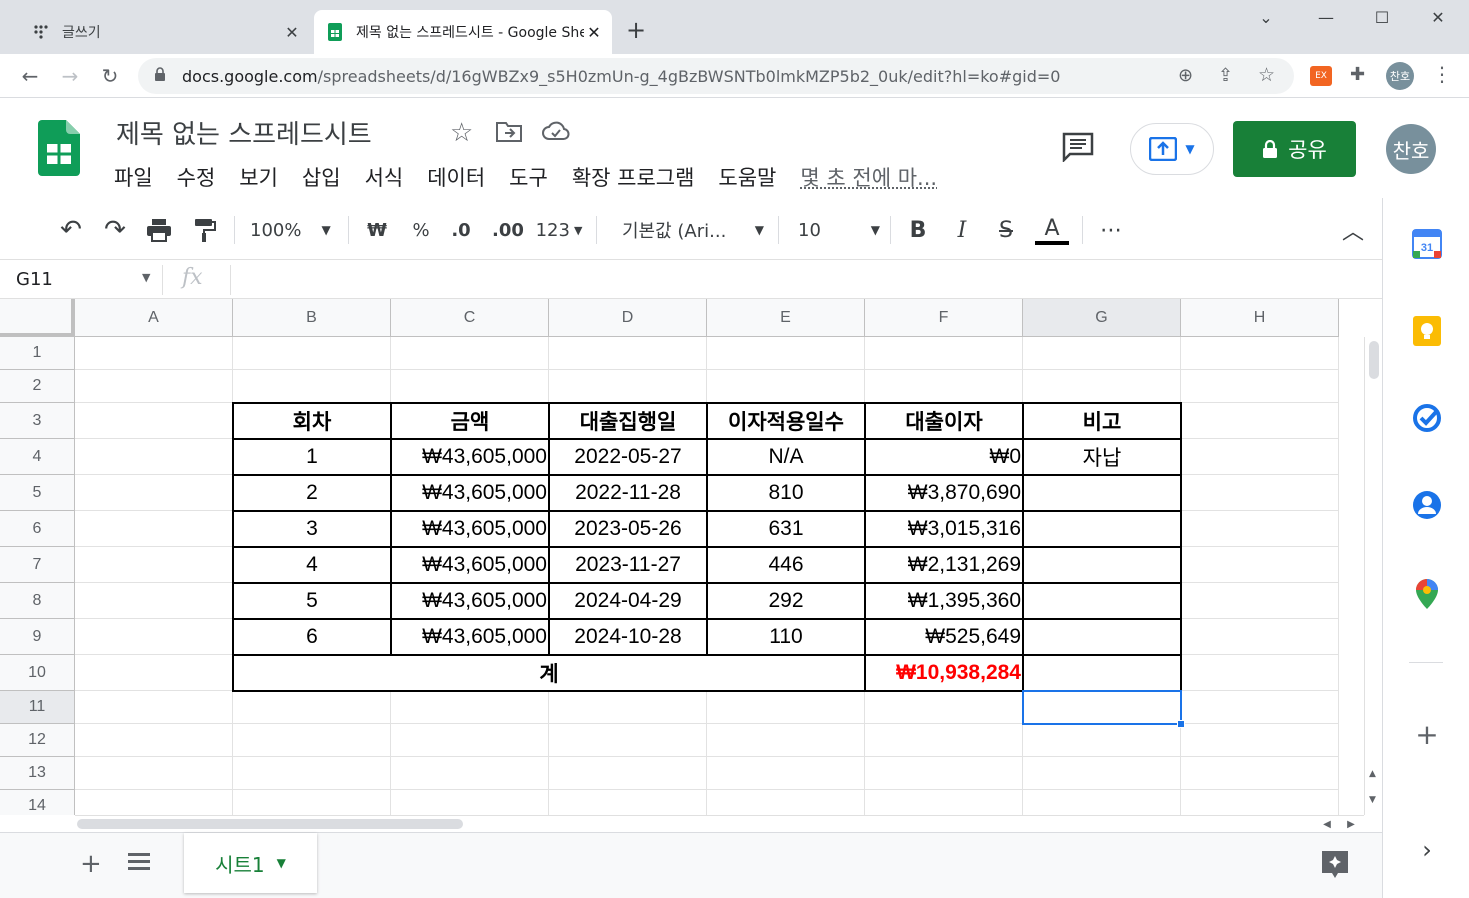 The image size is (1469, 898). Describe the element at coordinates (636, 30) in the screenshot. I see `new-tab-icon: +` at that location.